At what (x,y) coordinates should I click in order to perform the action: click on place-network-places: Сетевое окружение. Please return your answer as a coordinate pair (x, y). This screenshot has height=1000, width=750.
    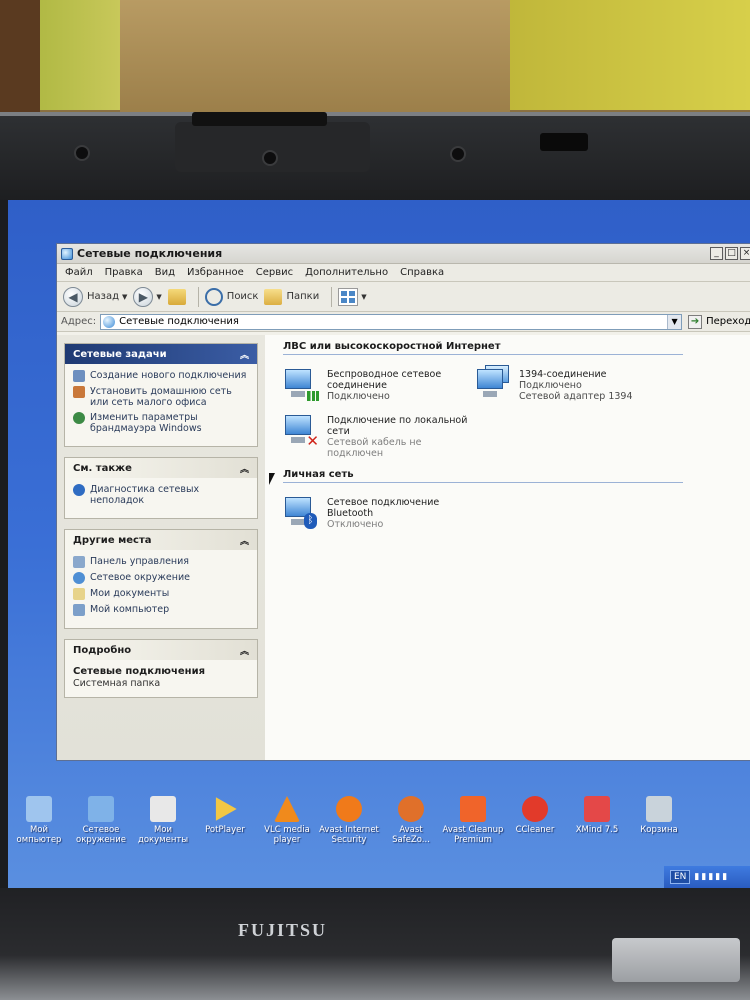
    Looking at the image, I should click on (161, 578).